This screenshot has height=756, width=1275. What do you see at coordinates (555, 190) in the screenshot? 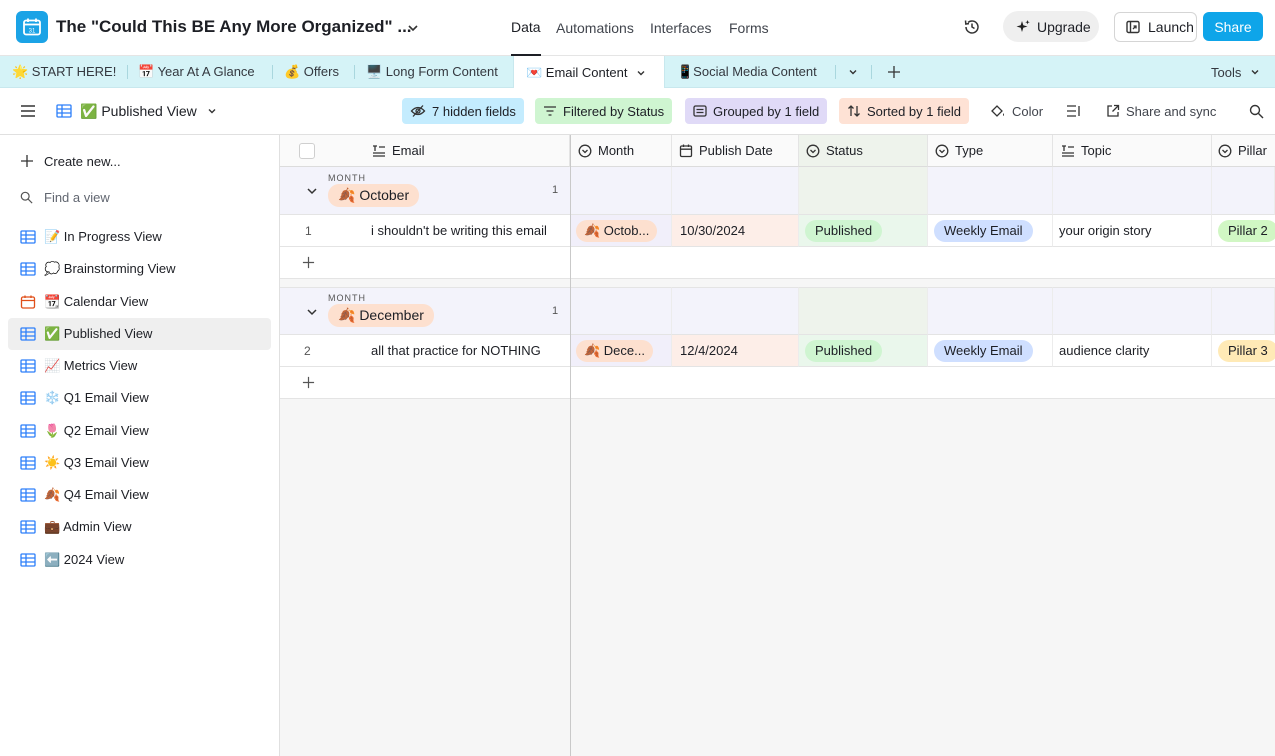
I see `group-count: 1` at bounding box center [555, 190].